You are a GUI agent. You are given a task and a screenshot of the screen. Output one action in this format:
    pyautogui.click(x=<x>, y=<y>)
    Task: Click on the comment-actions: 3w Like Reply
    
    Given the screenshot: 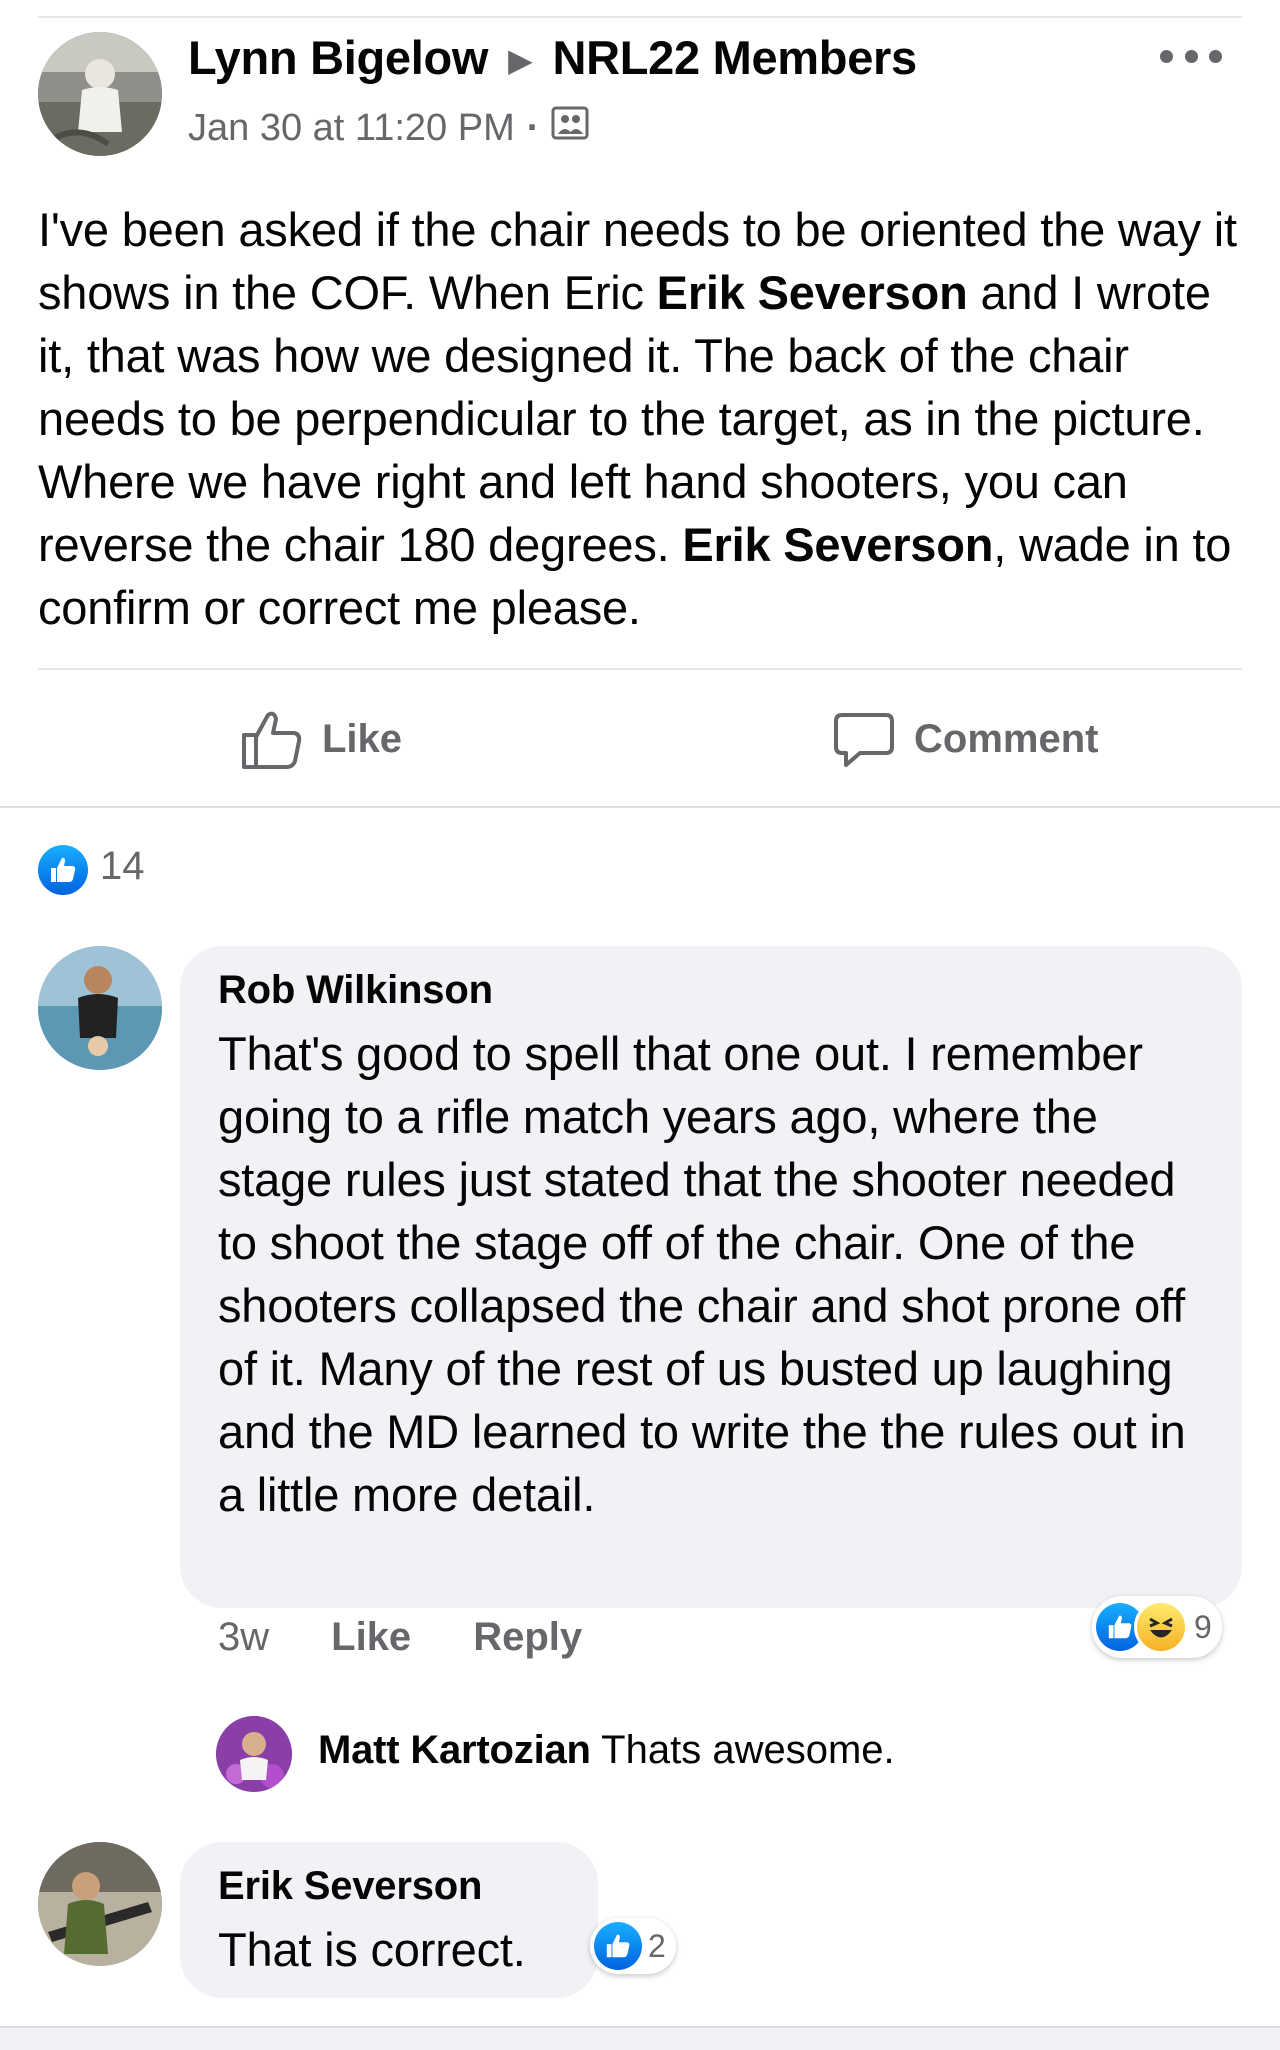 What is the action you would take?
    pyautogui.click(x=431, y=1637)
    